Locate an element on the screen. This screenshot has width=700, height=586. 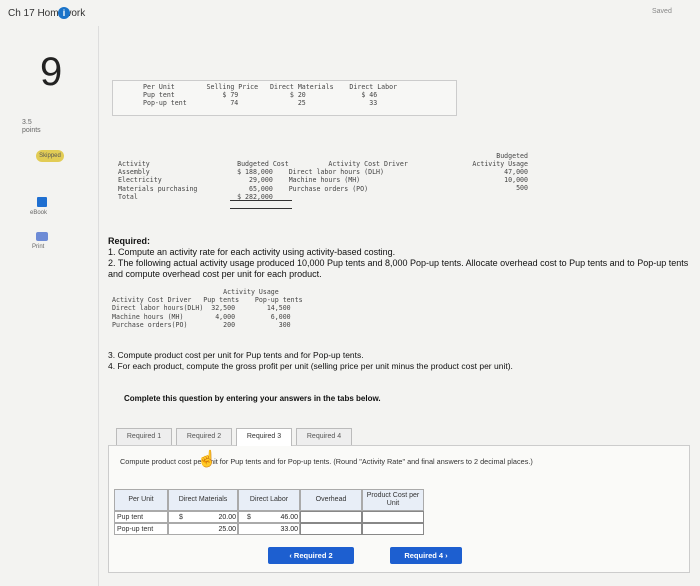
ebook-icon is located at coordinates (42, 202).